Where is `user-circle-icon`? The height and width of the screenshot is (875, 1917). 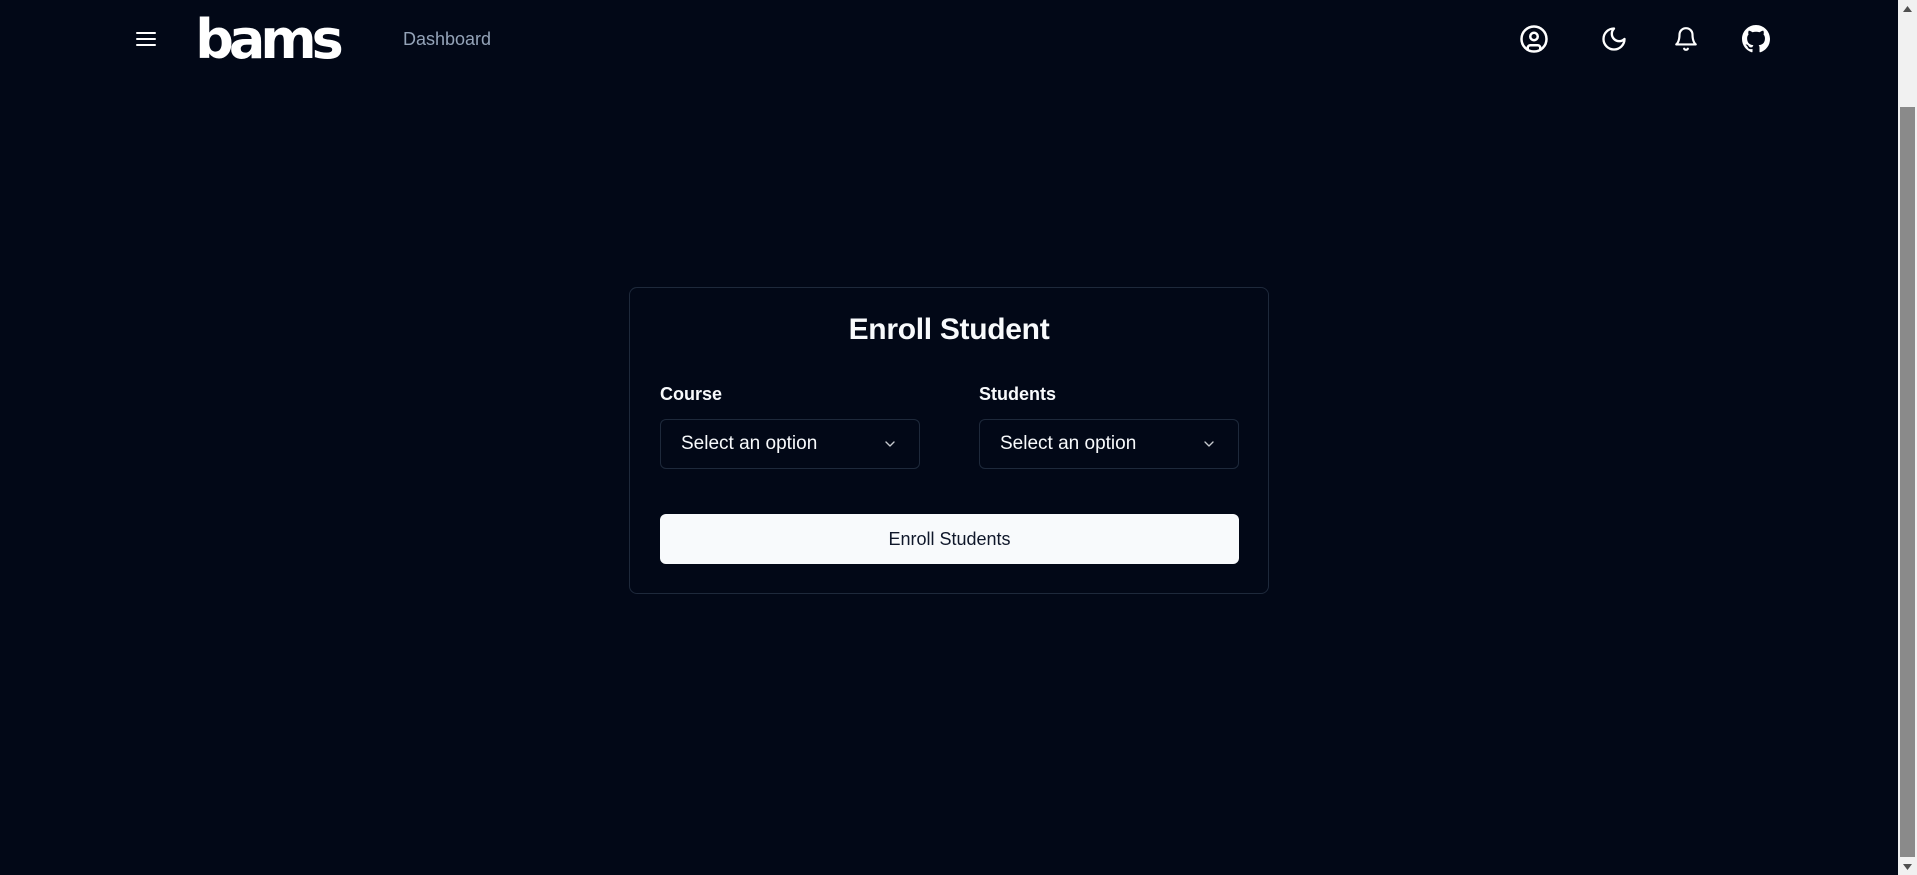
user-circle-icon is located at coordinates (1534, 41).